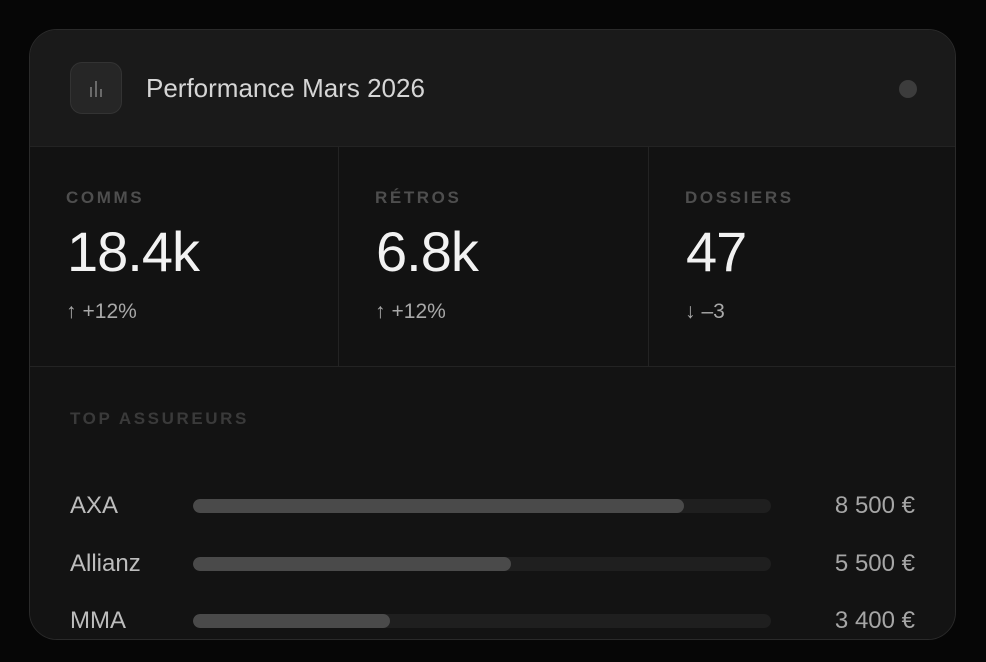 Image resolution: width=986 pixels, height=662 pixels. I want to click on metric-comms: COMMS 18.4k ↑ +12%, so click(184, 256).